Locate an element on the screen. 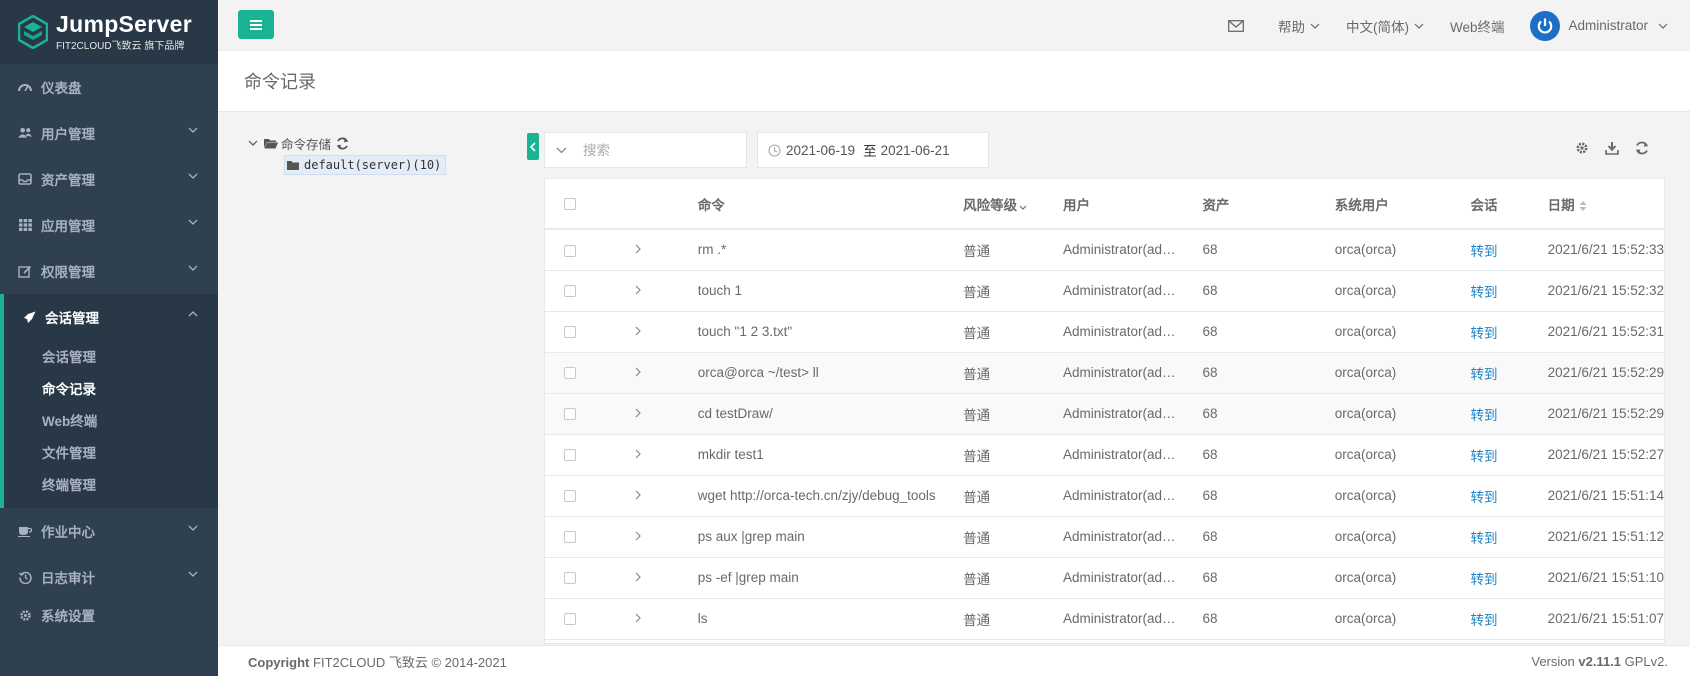 The image size is (1690, 676). username-label: Administrator is located at coordinates (1608, 25).